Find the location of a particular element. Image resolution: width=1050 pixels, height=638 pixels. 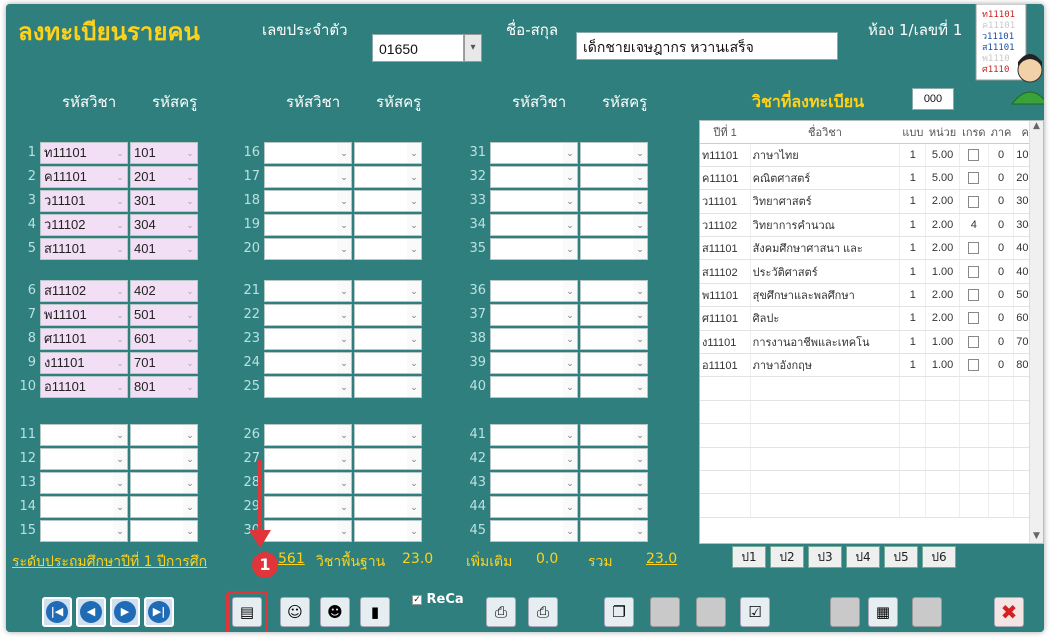

subject-code-combo: ว11101 ⌄ is located at coordinates (84, 201).